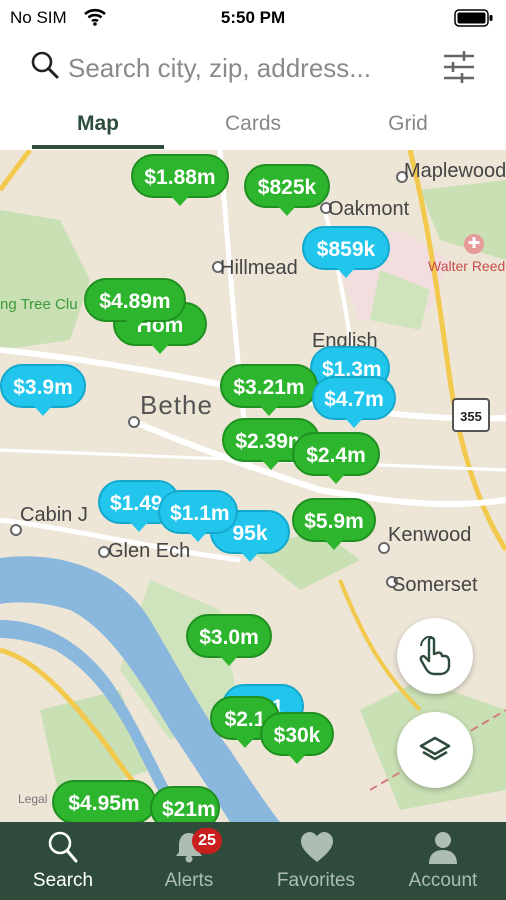  Describe the element at coordinates (334, 524) in the screenshot. I see `price-pin: $5.9m` at that location.